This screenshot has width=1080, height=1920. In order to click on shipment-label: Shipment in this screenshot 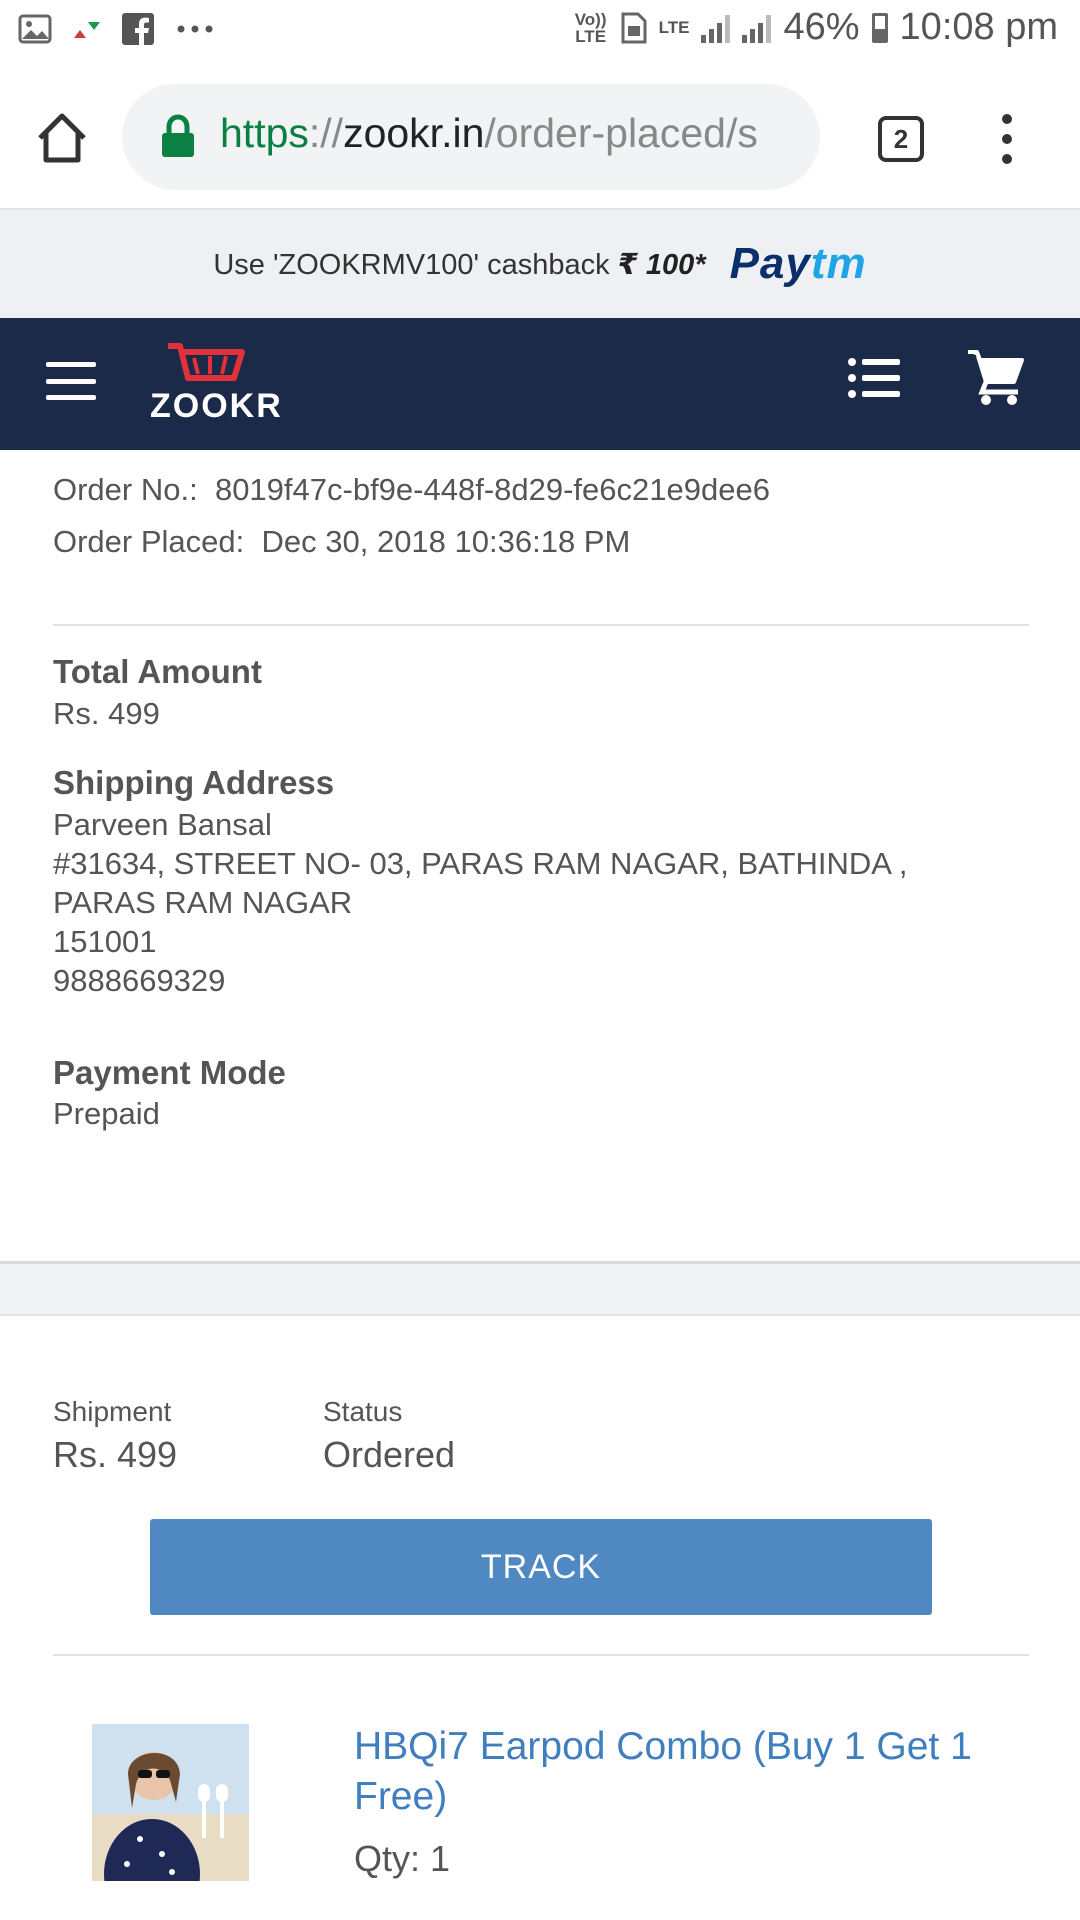, I will do `click(112, 1411)`.